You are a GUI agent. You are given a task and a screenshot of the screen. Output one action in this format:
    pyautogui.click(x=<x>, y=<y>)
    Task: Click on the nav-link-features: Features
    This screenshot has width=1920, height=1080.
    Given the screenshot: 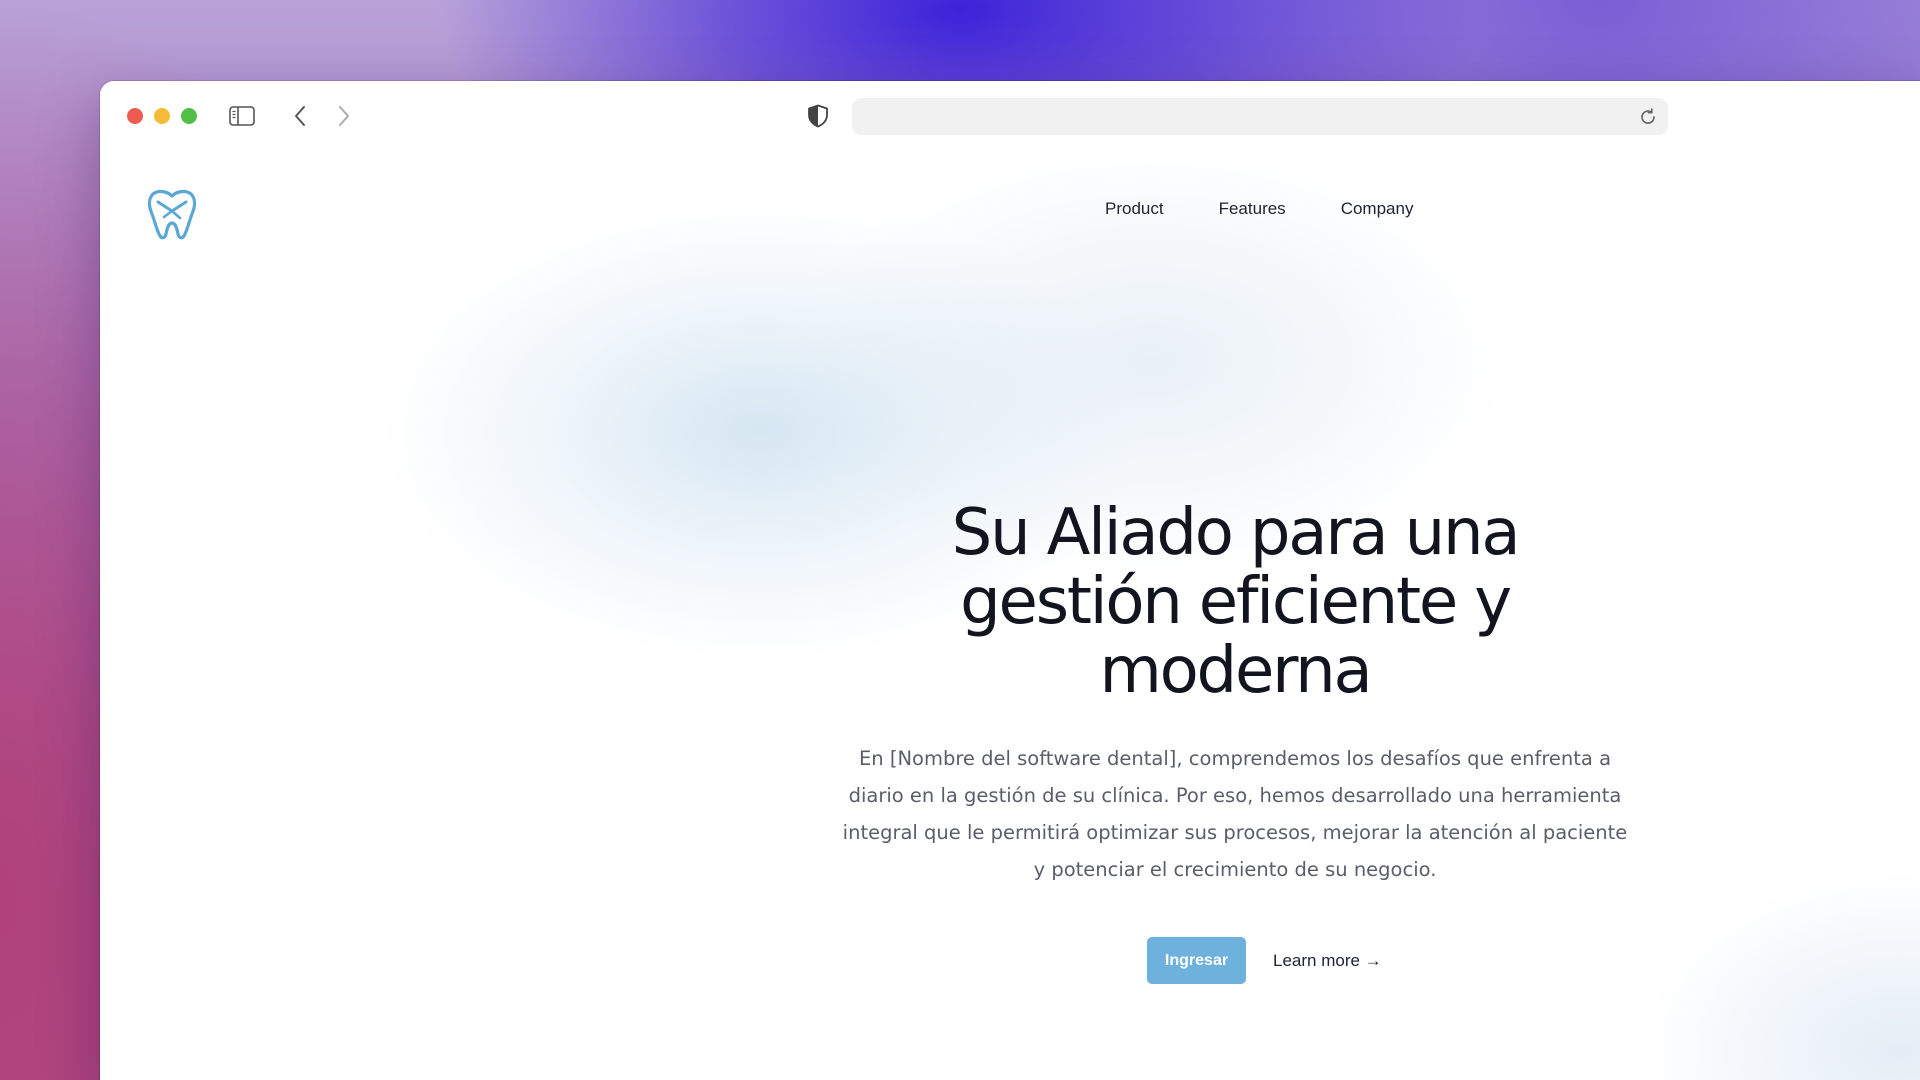 What is the action you would take?
    pyautogui.click(x=1252, y=209)
    